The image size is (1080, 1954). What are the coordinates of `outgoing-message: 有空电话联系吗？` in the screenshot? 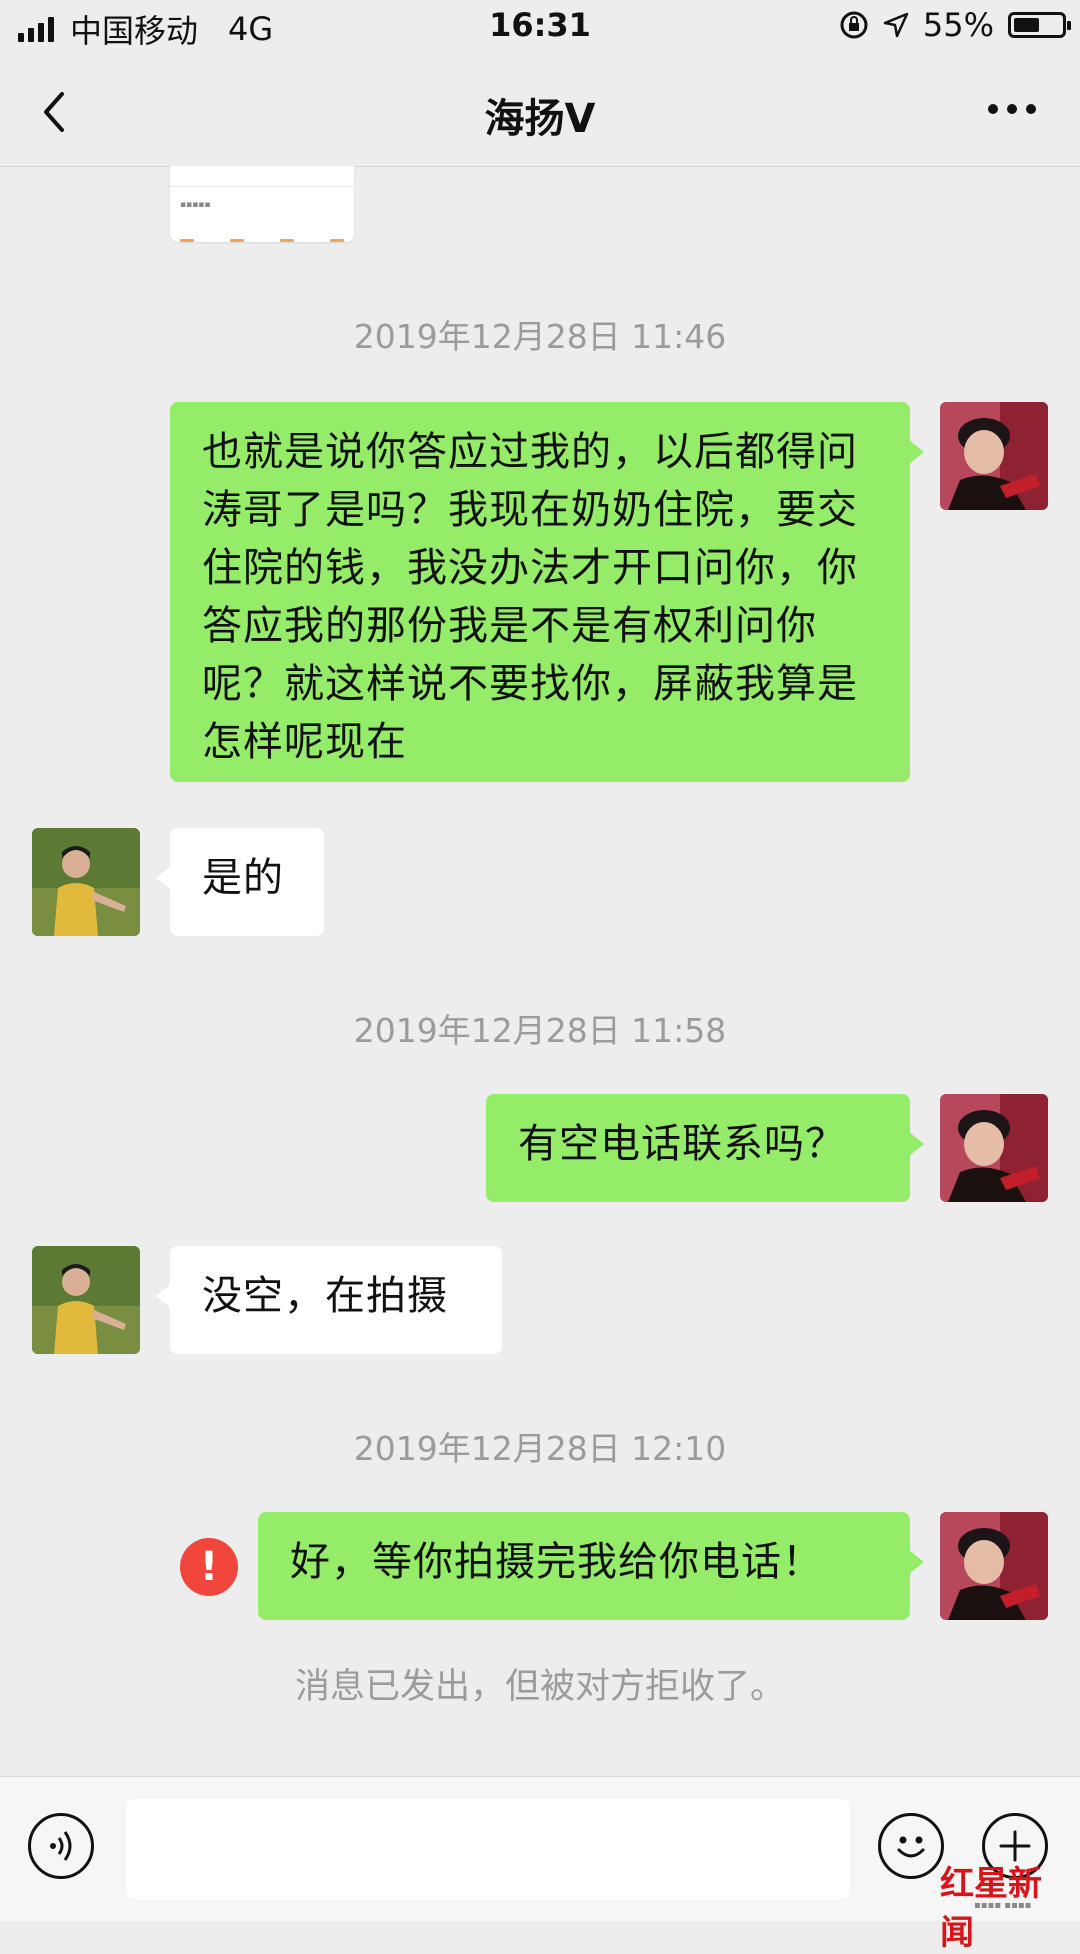 It's located at (705, 1148).